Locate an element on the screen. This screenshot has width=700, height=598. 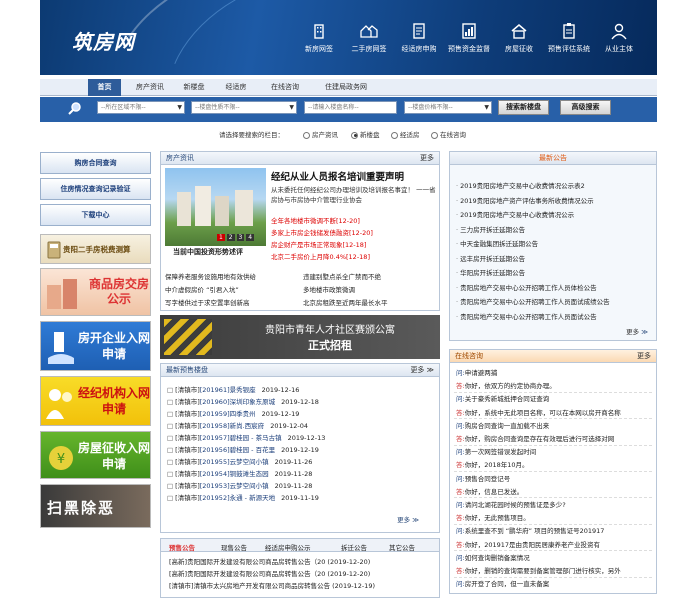
consult-question: 问:房开登了合同，但一直未备案 is located at coordinates (555, 583).